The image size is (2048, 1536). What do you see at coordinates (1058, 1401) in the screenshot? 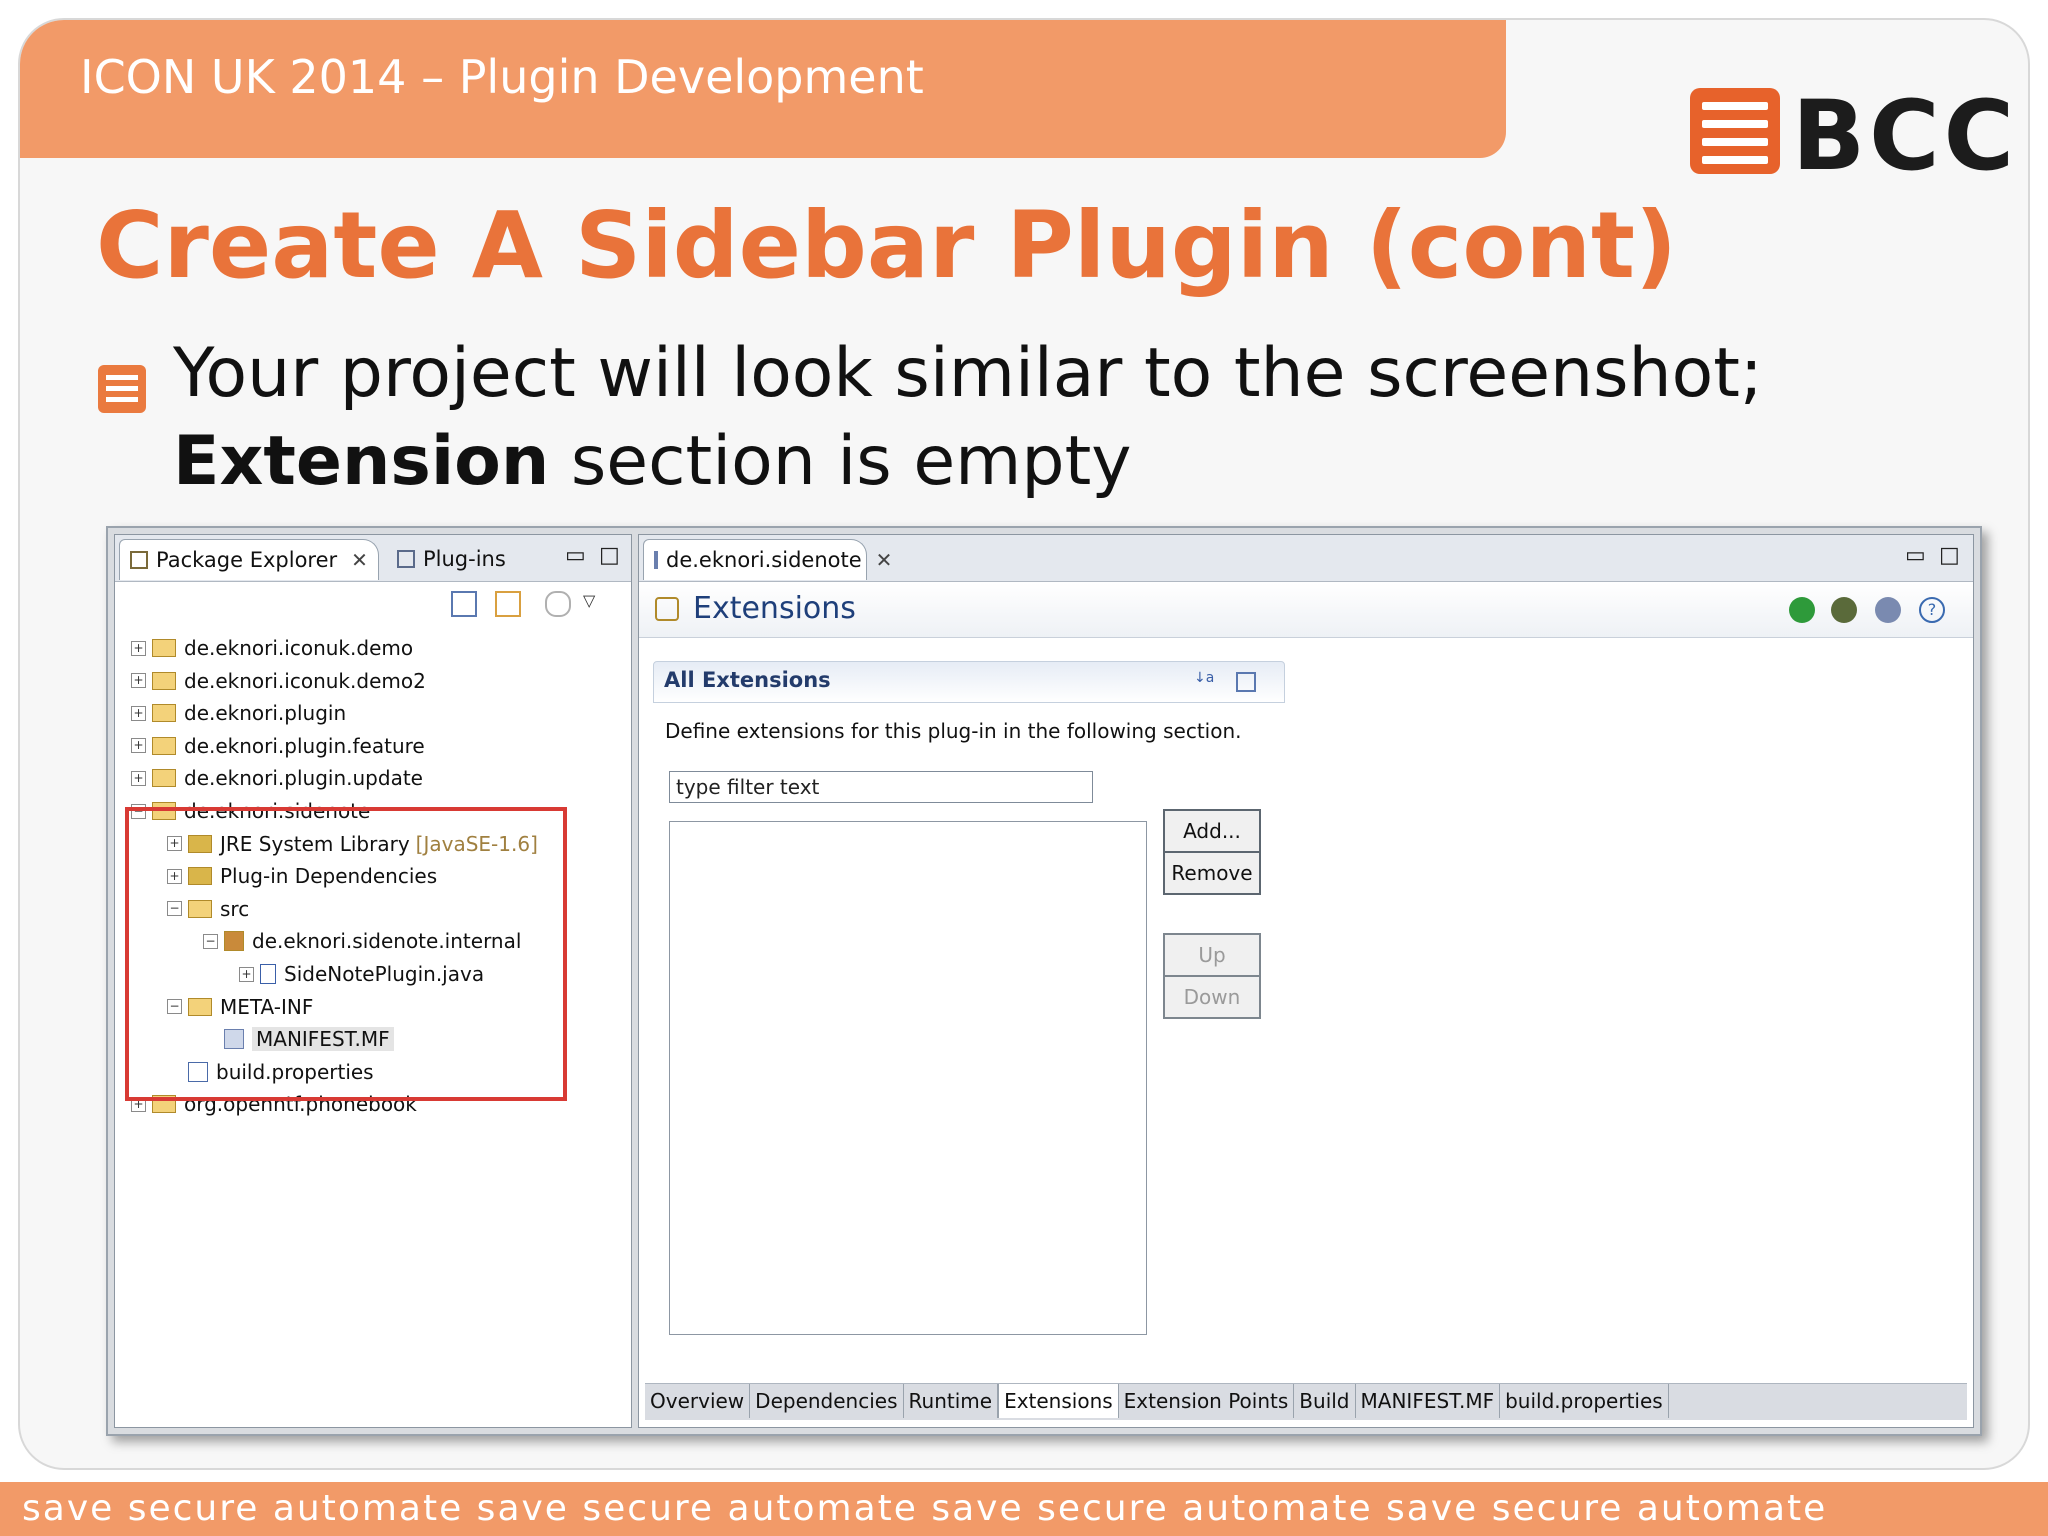
I see `tab-extensions: Extensions` at bounding box center [1058, 1401].